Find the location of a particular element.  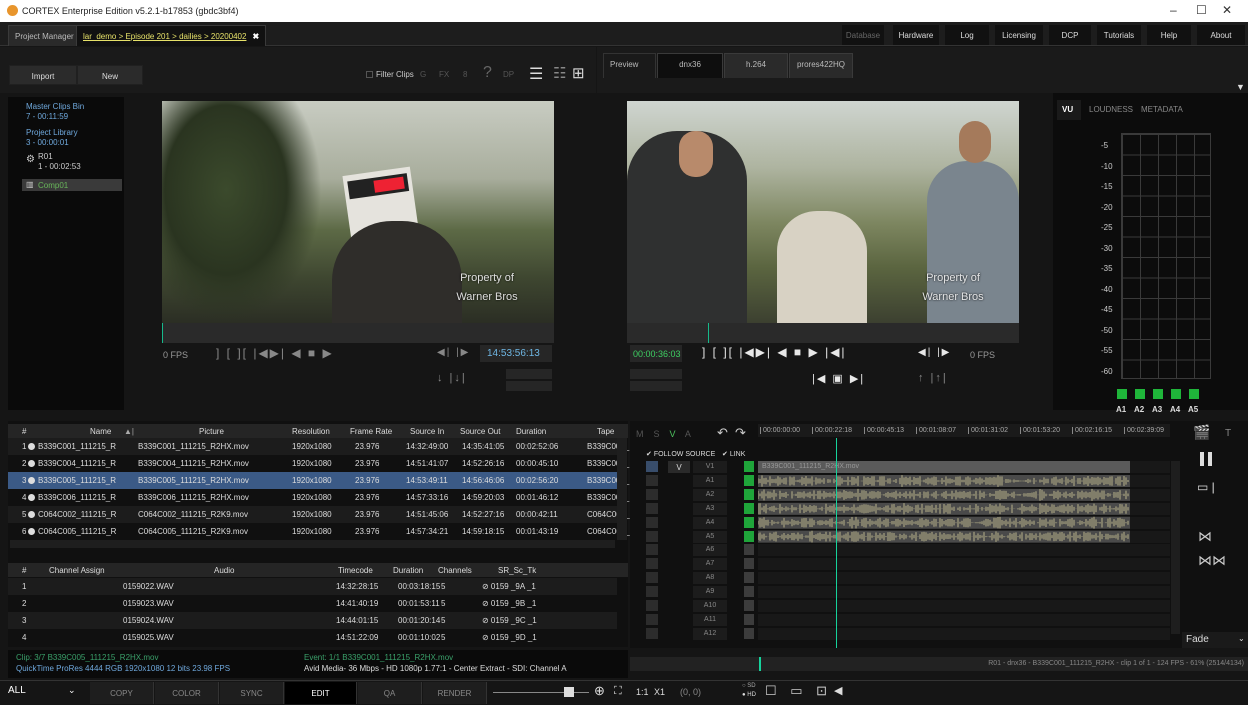

track-label: A3 is located at coordinates (710, 508).